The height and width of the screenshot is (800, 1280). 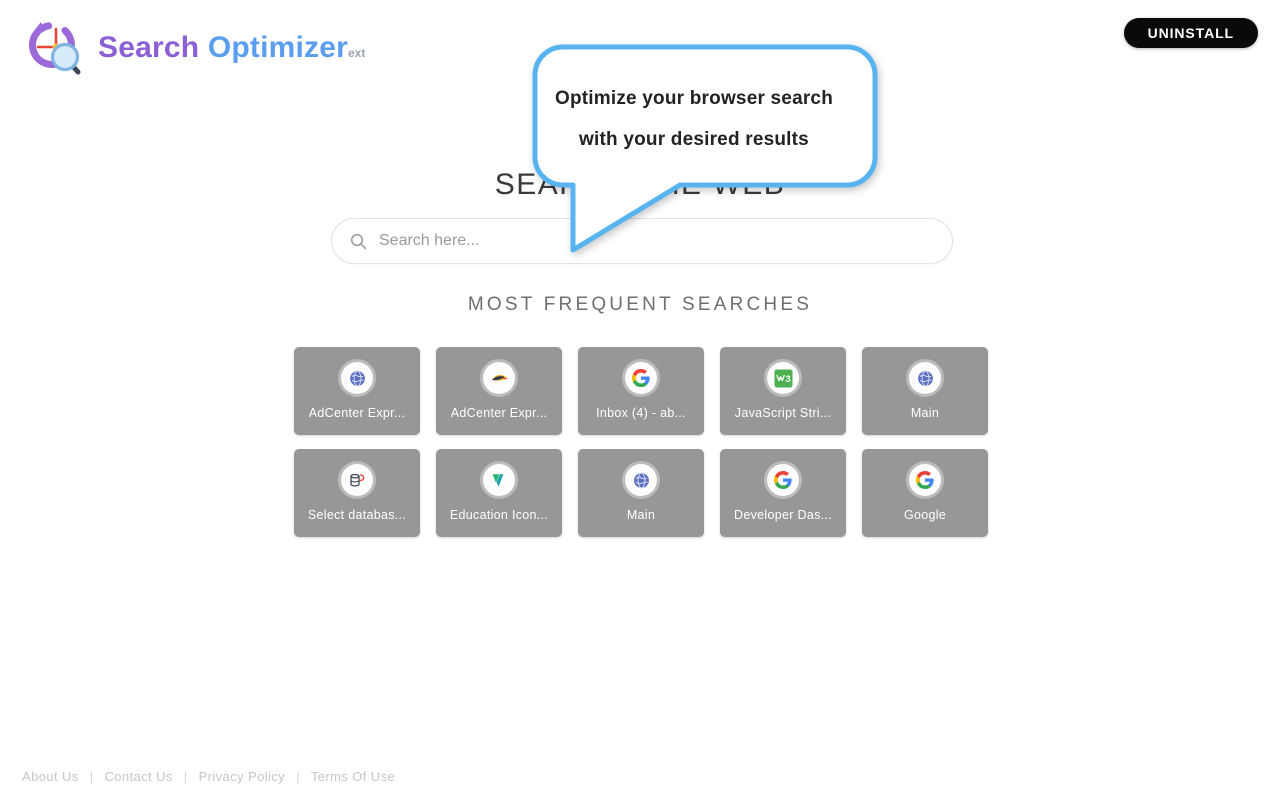 I want to click on frequent-searches-heading: MOST FREQUENT SEARCHES, so click(x=640, y=304).